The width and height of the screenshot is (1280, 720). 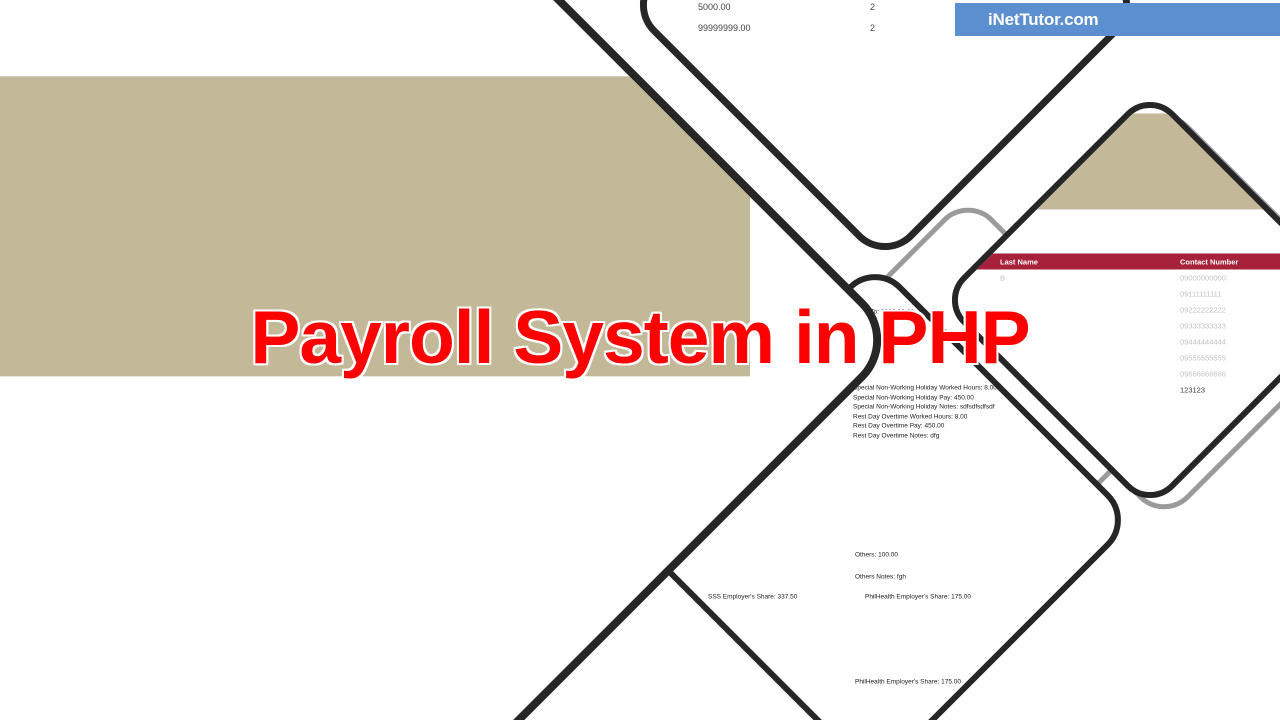 I want to click on brand-badge: iNetTutor.com, so click(x=1117, y=19).